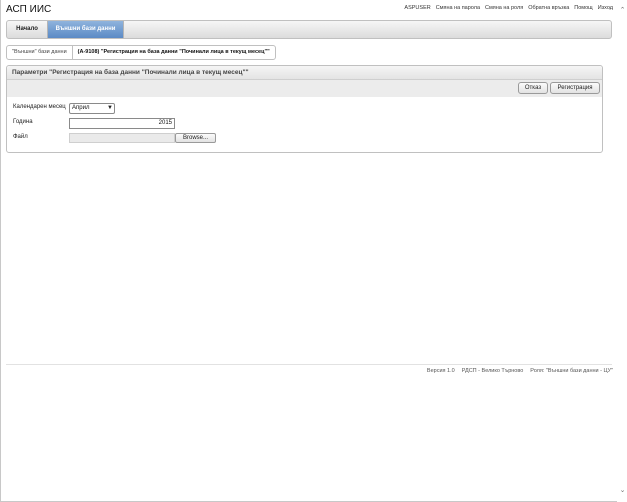  Describe the element at coordinates (23, 122) in the screenshot. I see `year-label: Година` at that location.